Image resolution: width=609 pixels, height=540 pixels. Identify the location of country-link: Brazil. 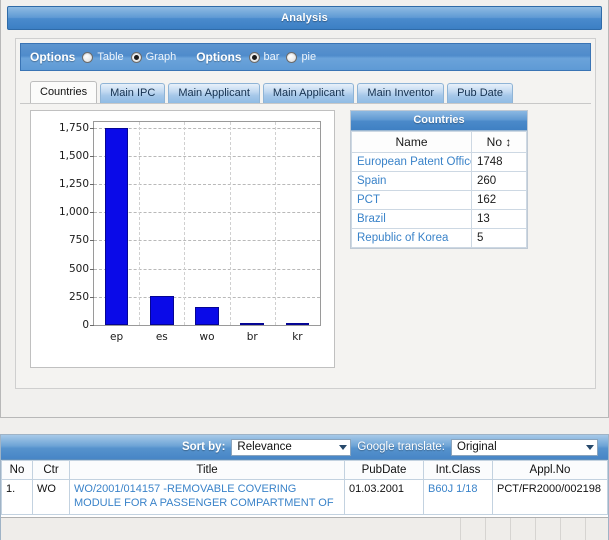
(371, 219).